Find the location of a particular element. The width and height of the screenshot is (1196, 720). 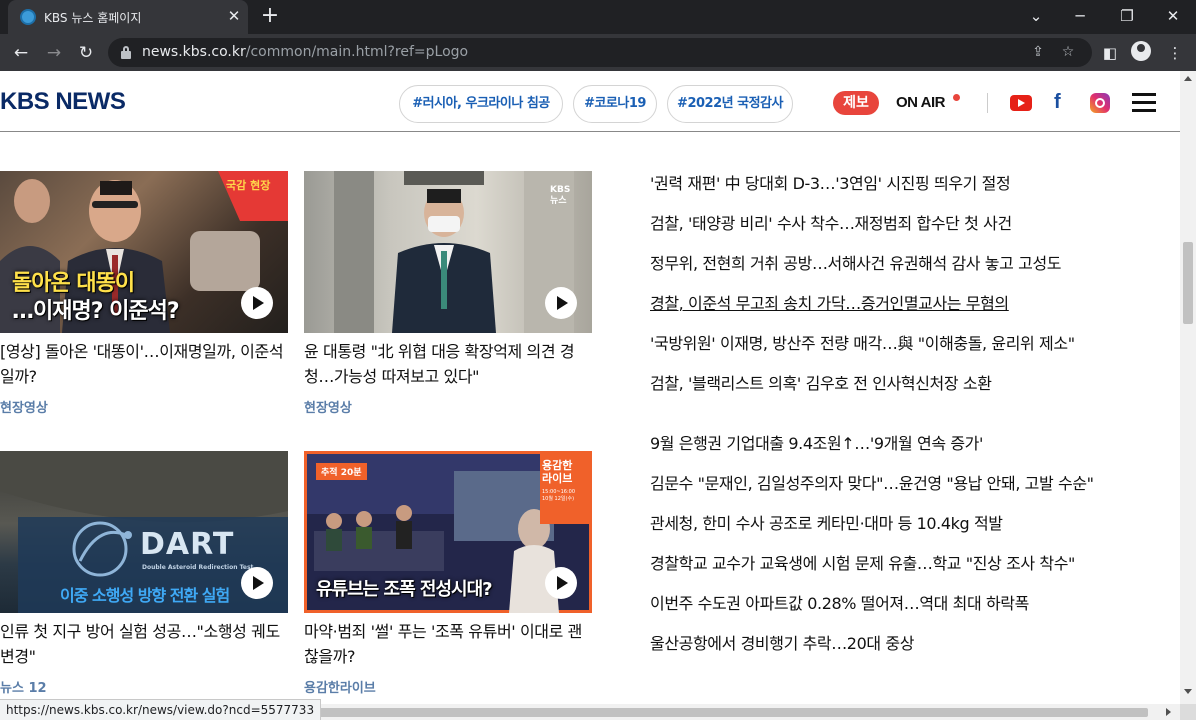

close-window-icon: ✕ is located at coordinates (1173, 16).